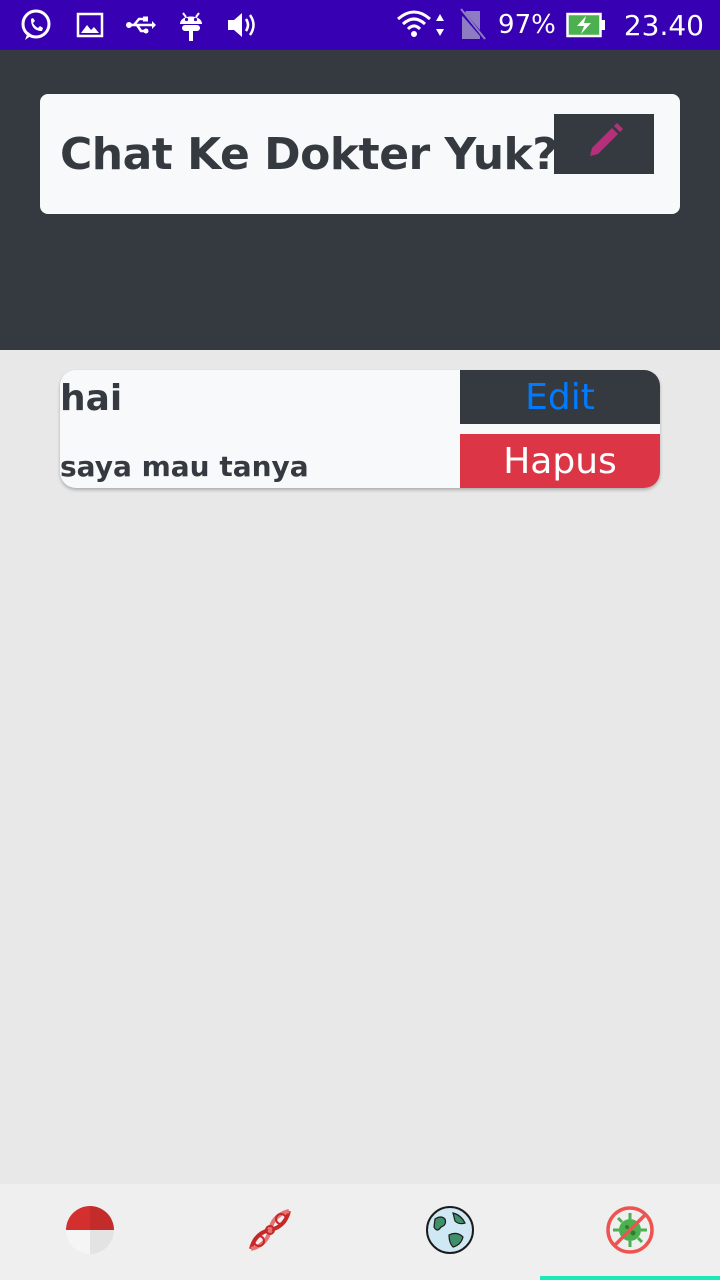 This screenshot has height=1280, width=720. I want to click on globe-icon, so click(450, 1232).